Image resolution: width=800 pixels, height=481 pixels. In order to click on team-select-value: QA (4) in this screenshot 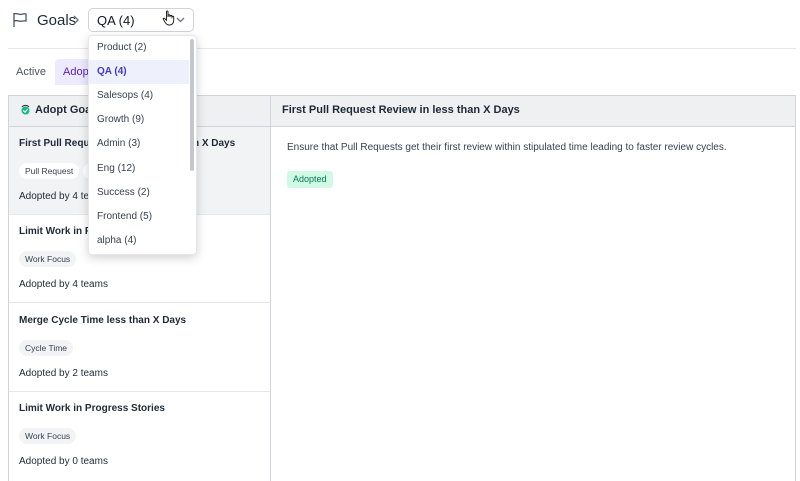, I will do `click(116, 20)`.